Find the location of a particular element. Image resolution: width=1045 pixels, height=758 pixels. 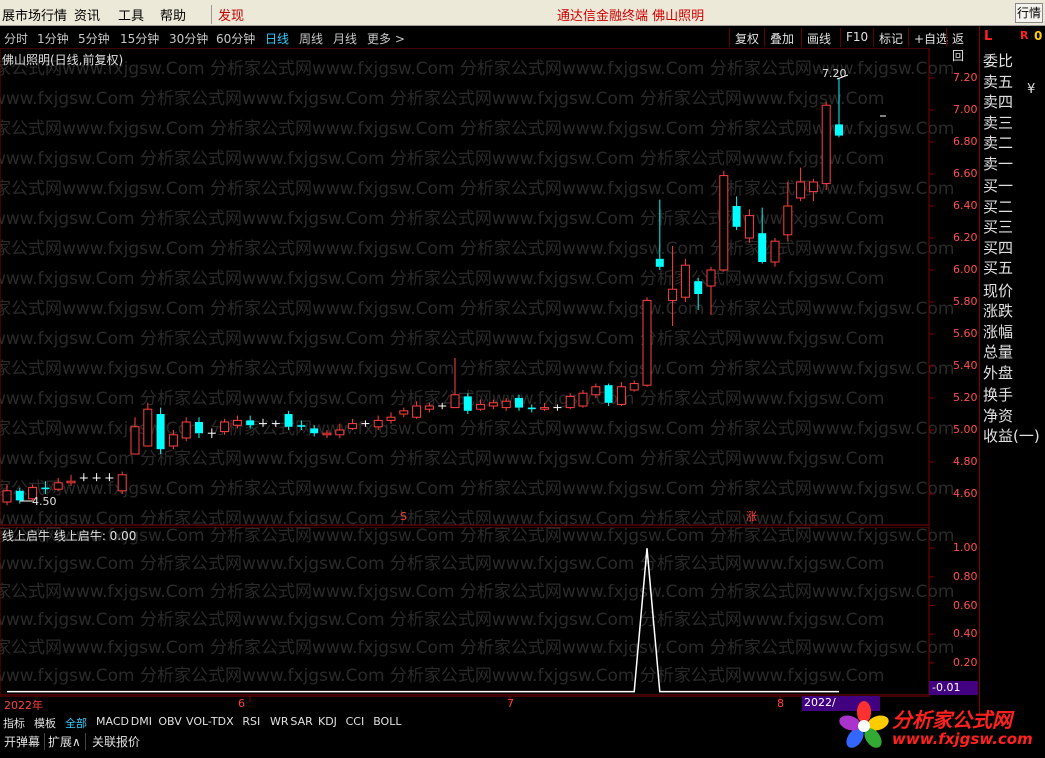

indicator-tab: 全部 is located at coordinates (76, 723).